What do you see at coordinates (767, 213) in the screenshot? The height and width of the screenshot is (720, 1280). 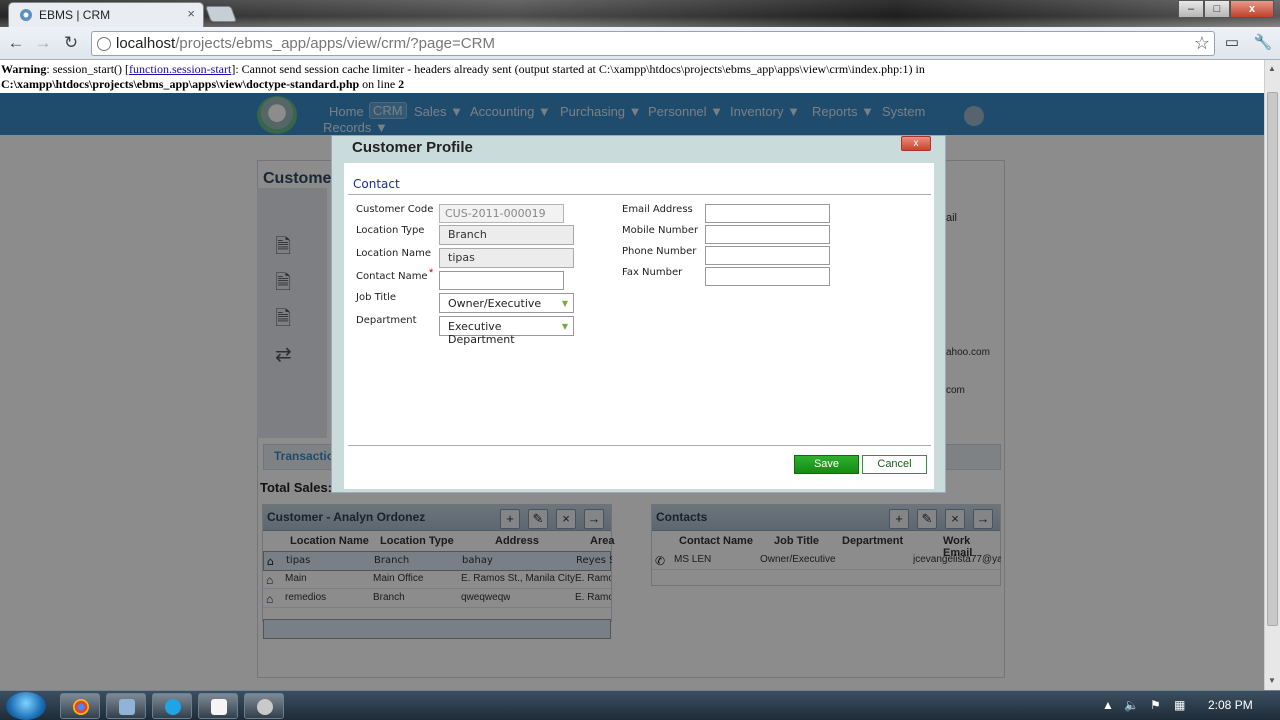 I see `email-field` at bounding box center [767, 213].